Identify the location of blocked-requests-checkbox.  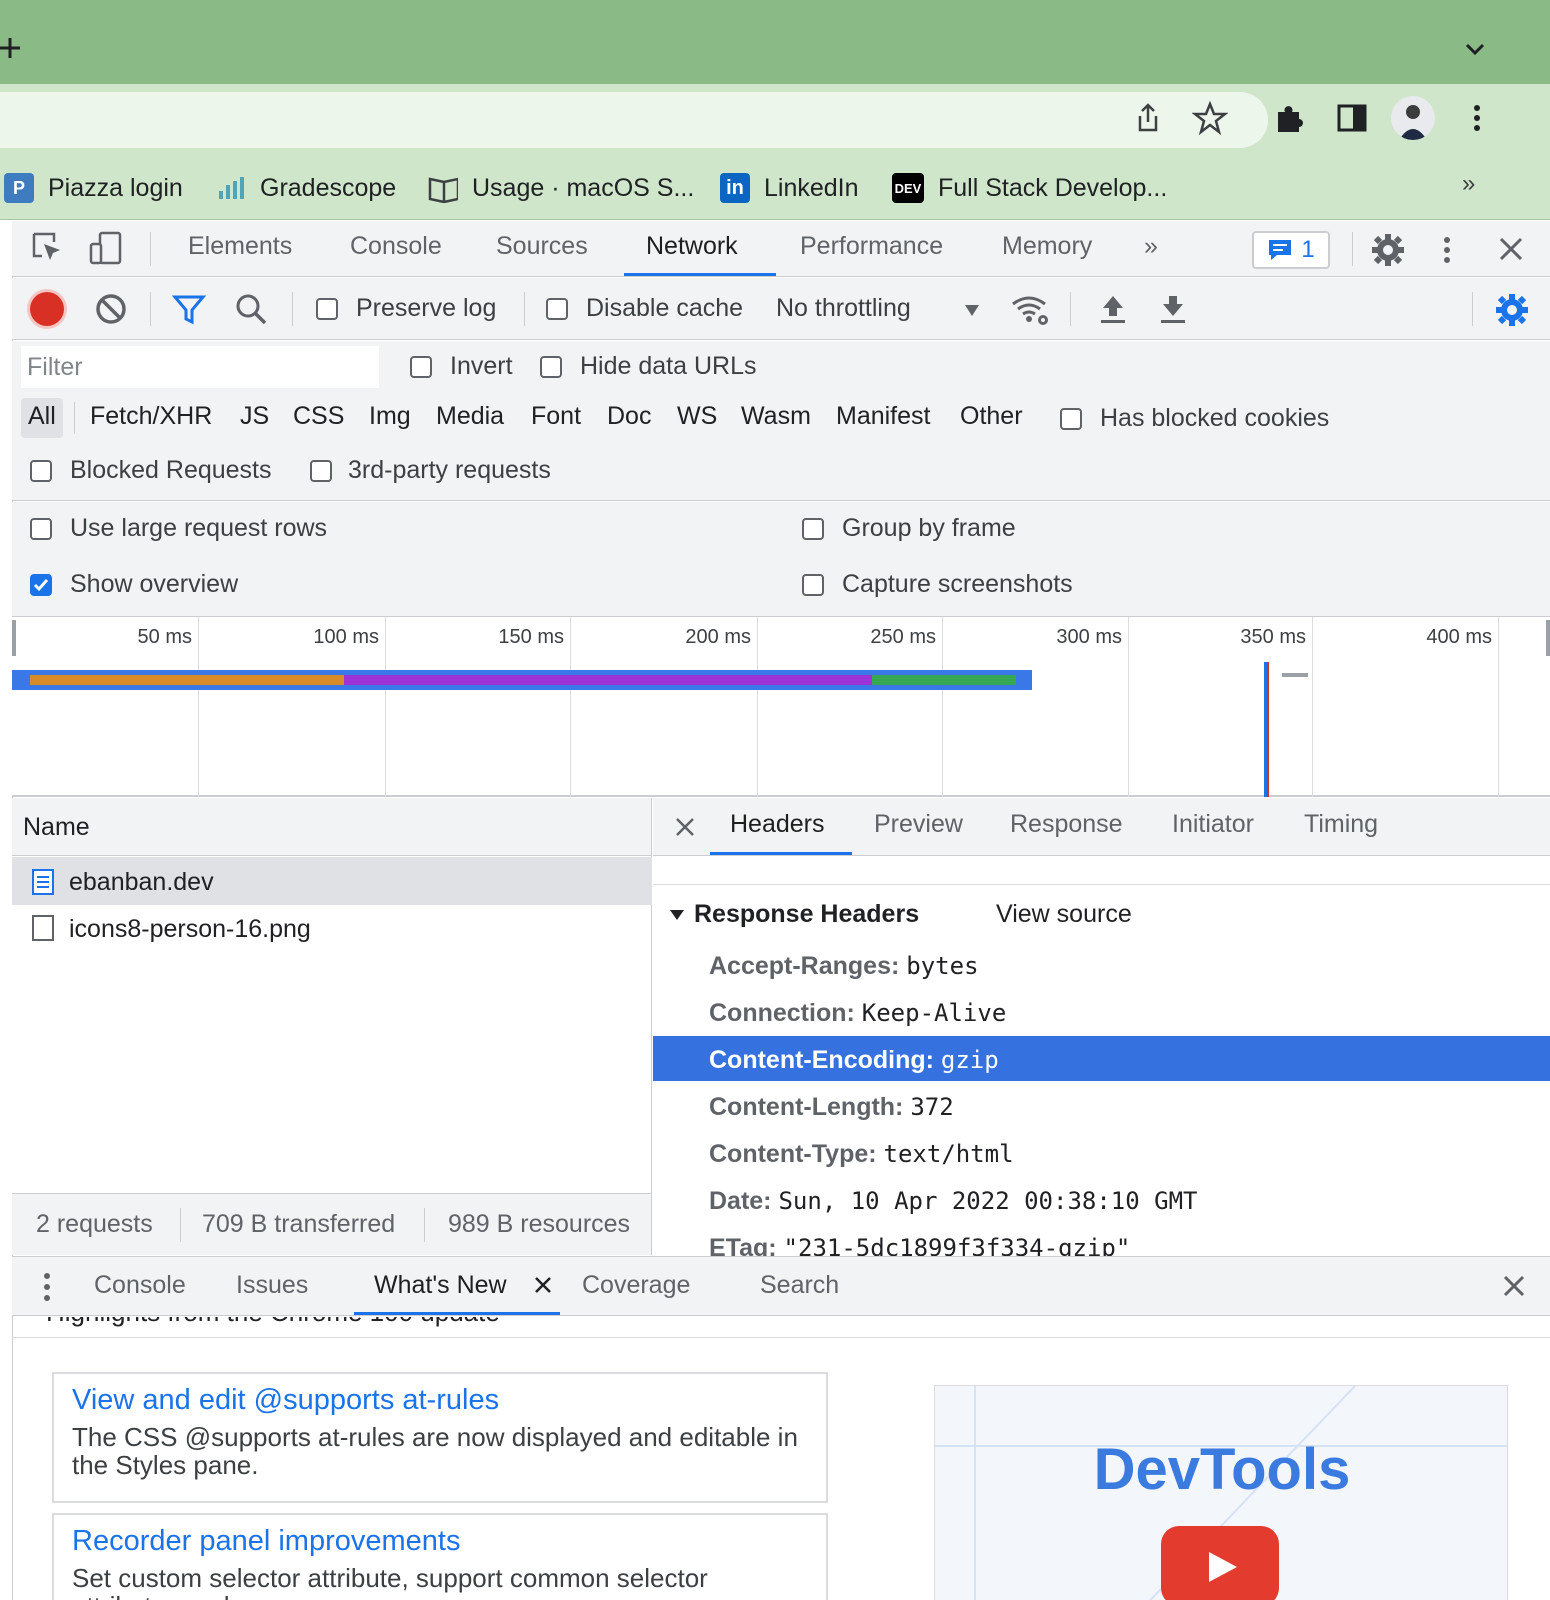
(41, 471).